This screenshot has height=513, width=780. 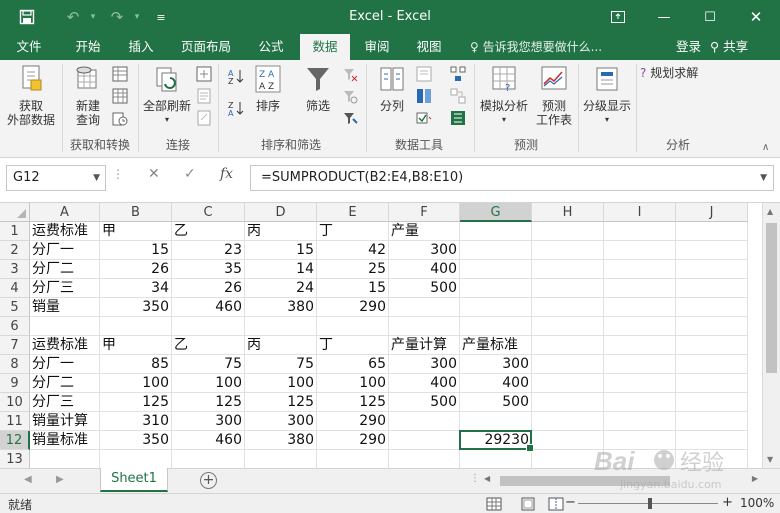 I want to click on outline-button: 分级显示 ▾, so click(x=607, y=95).